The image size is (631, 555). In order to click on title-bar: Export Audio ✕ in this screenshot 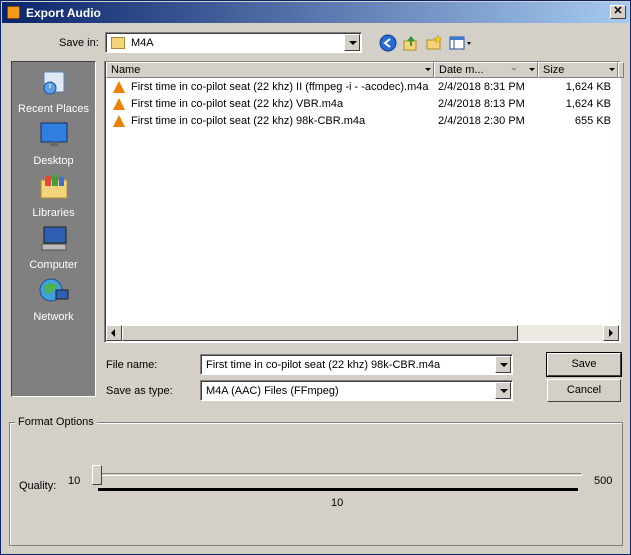, I will do `click(315, 12)`.